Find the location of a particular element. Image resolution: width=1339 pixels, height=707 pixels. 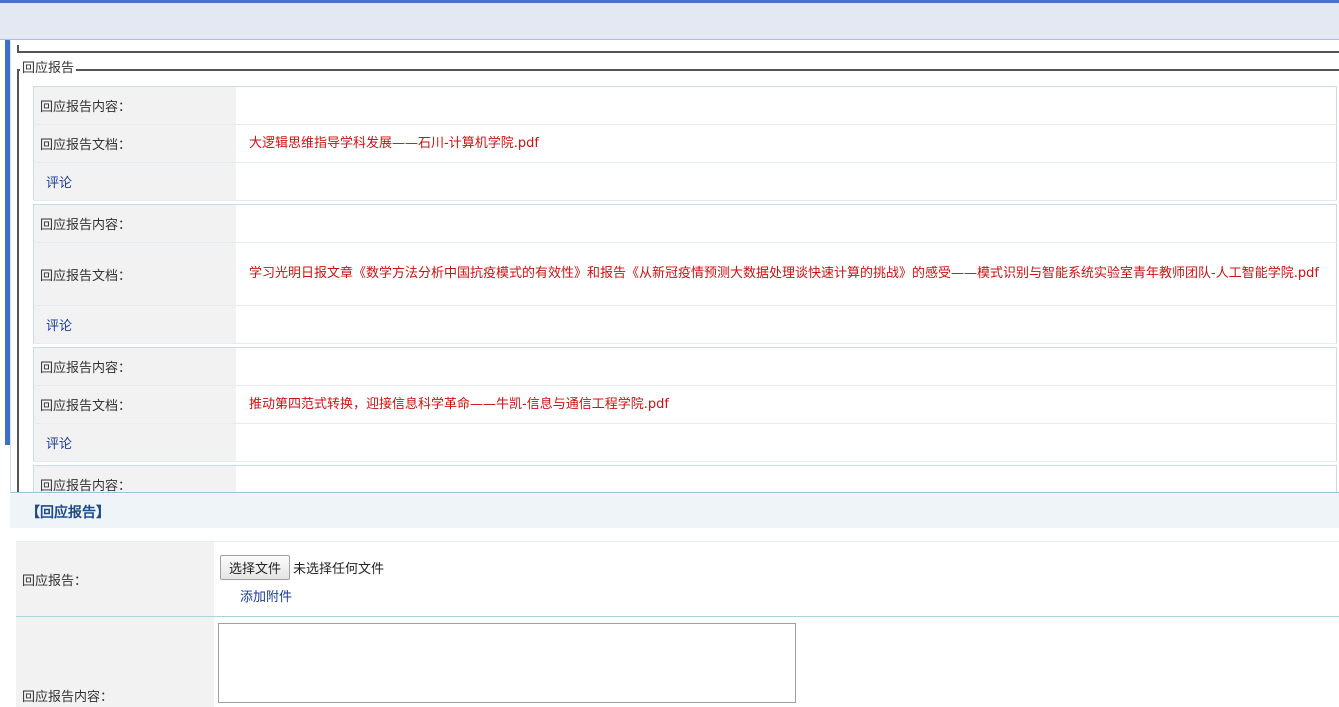

section-title: 【回应报告】 is located at coordinates (68, 513).